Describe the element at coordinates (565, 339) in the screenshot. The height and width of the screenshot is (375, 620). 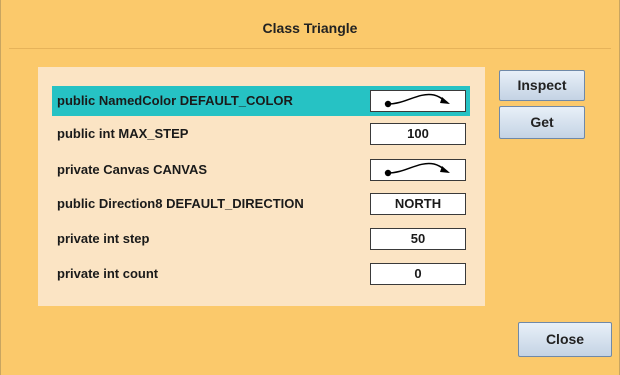
I see `close-button: Close` at that location.